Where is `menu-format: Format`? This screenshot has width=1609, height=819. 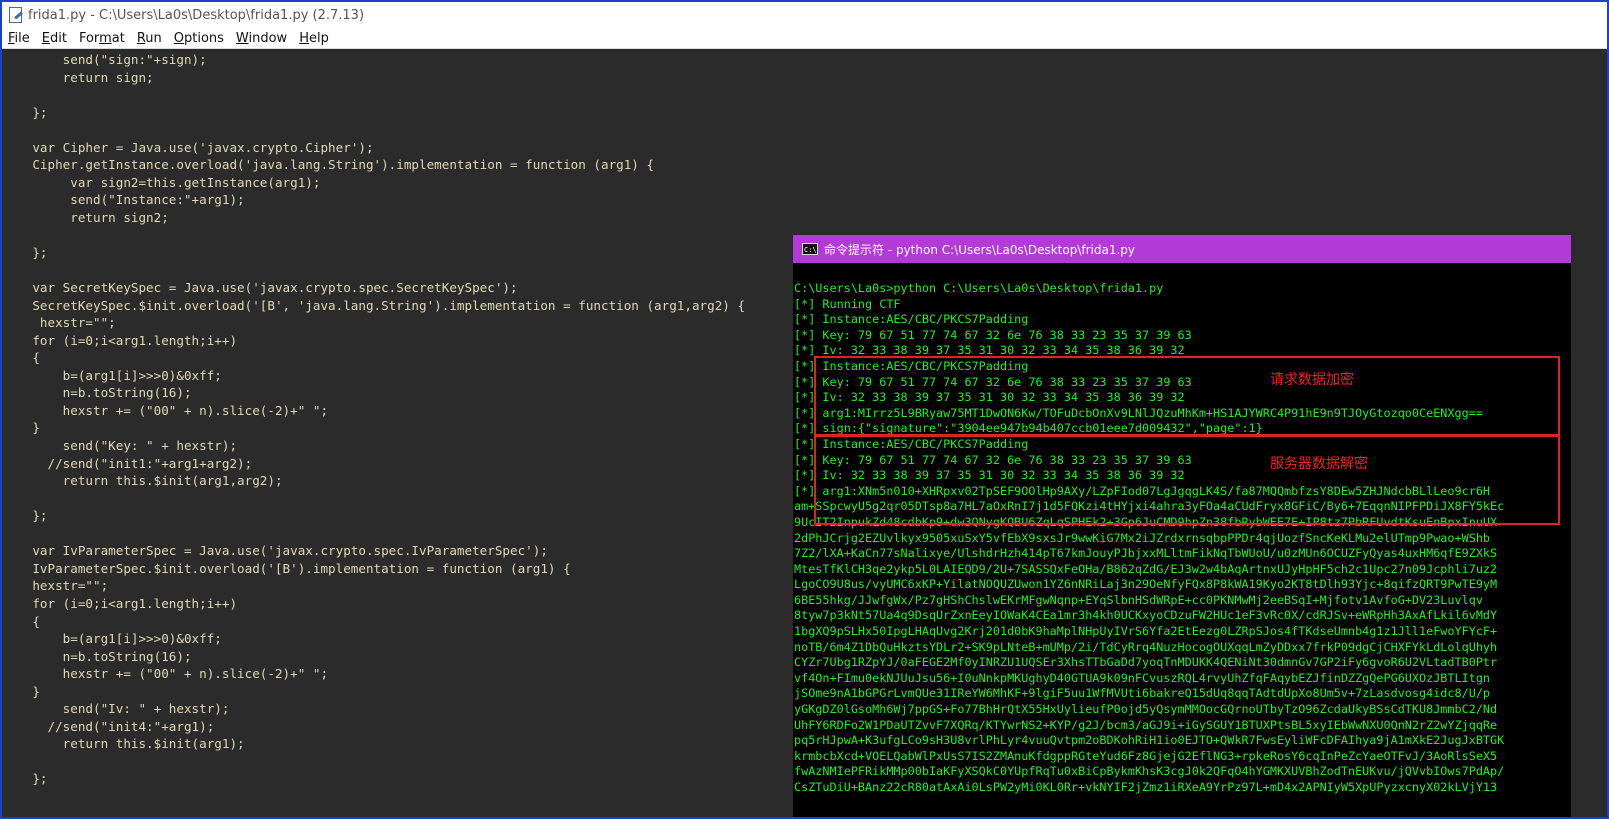
menu-format: Format is located at coordinates (102, 38).